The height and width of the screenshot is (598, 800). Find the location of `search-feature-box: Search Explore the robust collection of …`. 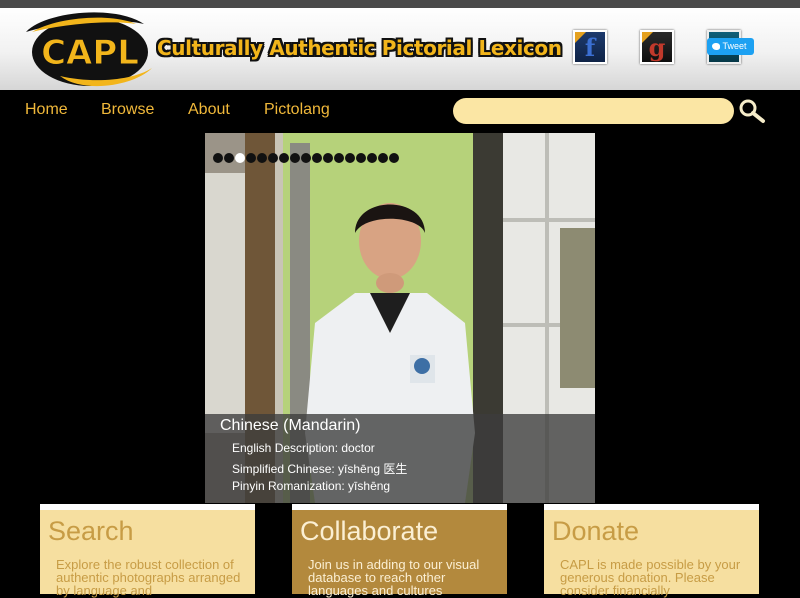

search-feature-box: Search Explore the robust collection of … is located at coordinates (147, 551).